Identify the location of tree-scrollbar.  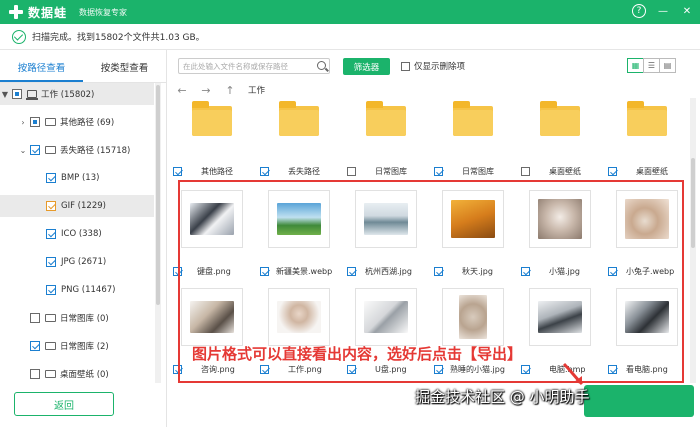
(158, 233).